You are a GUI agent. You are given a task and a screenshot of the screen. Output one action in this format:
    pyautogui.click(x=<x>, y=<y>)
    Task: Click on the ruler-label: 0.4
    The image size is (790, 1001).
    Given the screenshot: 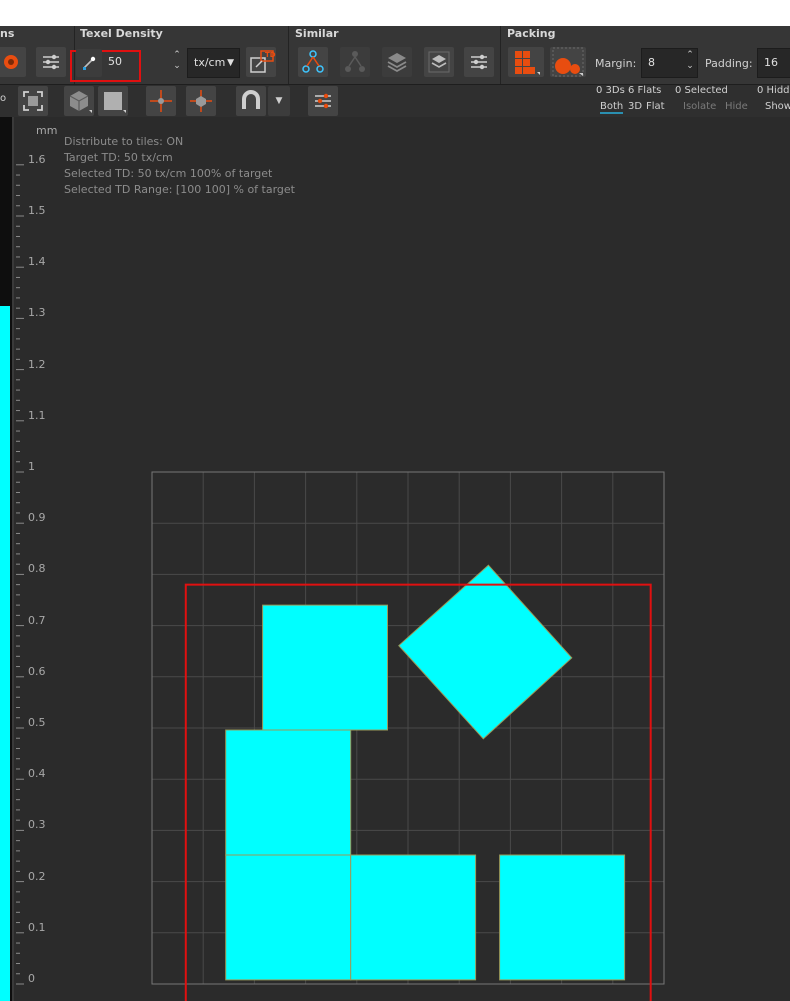 What is the action you would take?
    pyautogui.click(x=37, y=774)
    